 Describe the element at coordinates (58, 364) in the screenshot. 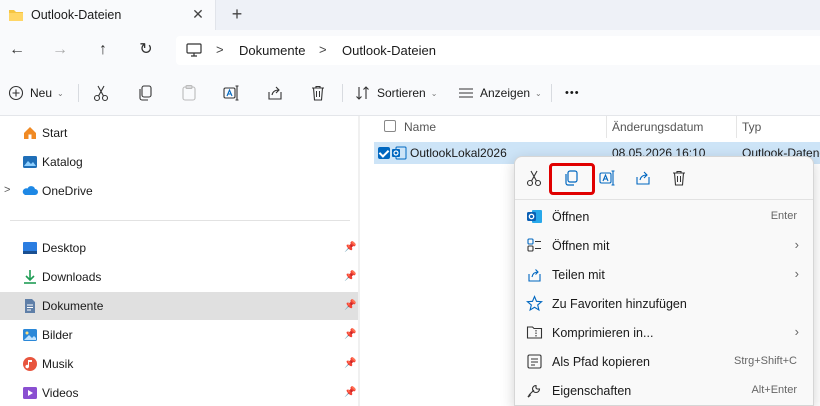

I see `sidebar-item-label: Musik` at that location.